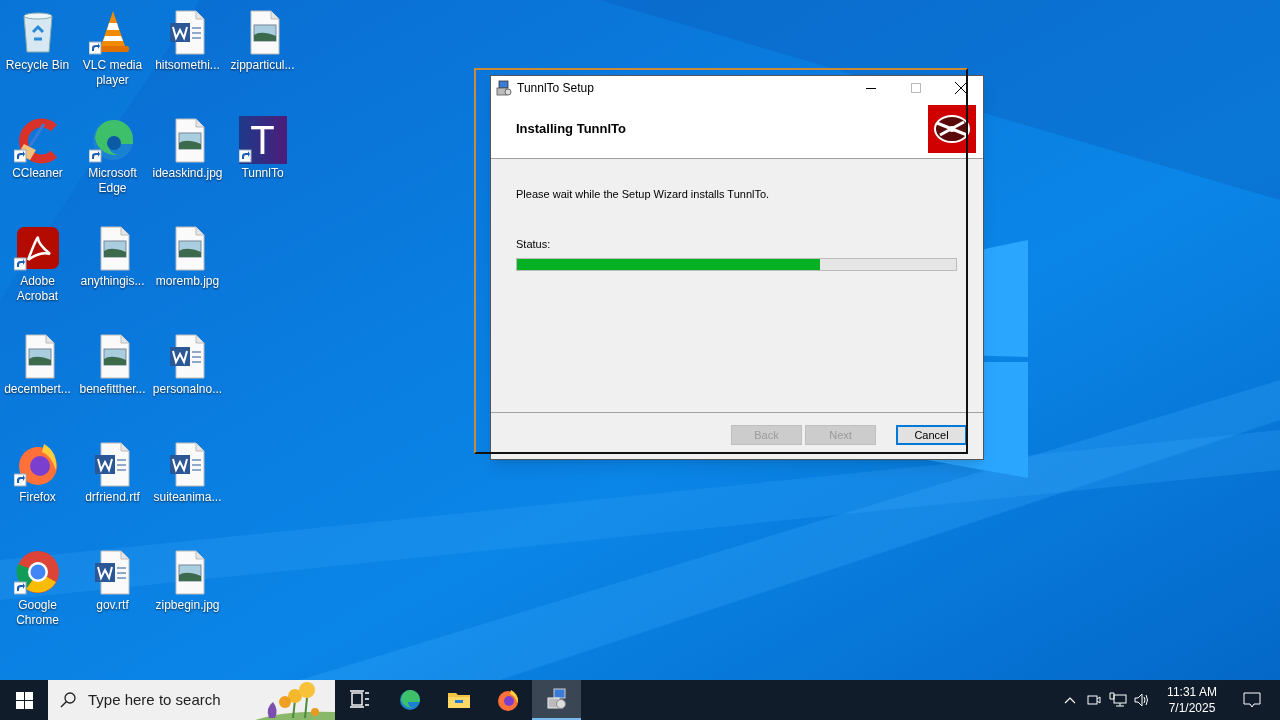 This screenshot has width=1280, height=720. I want to click on search-field: Type here to search, so click(168, 700).